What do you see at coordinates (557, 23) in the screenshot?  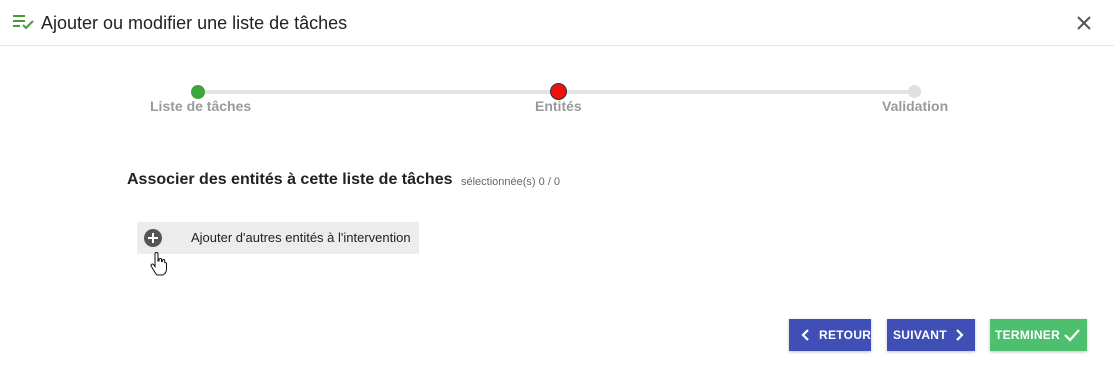 I see `dialog-header: Ajouter ou modifier une liste de tâches` at bounding box center [557, 23].